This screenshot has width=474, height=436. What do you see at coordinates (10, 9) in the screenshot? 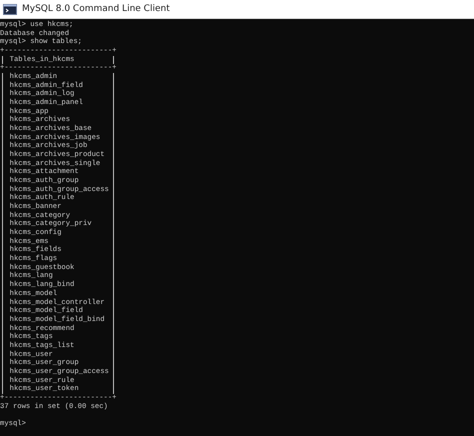
I see `console-icon` at bounding box center [10, 9].